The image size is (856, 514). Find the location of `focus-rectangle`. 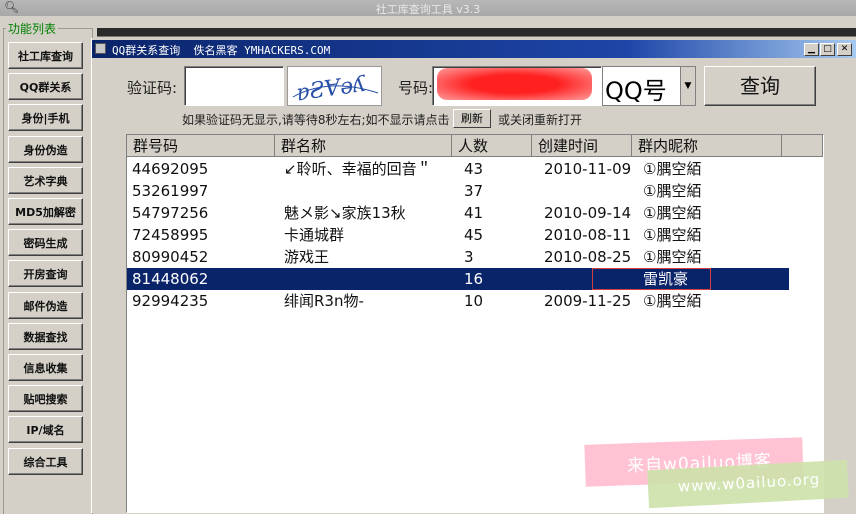

focus-rectangle is located at coordinates (651, 279).